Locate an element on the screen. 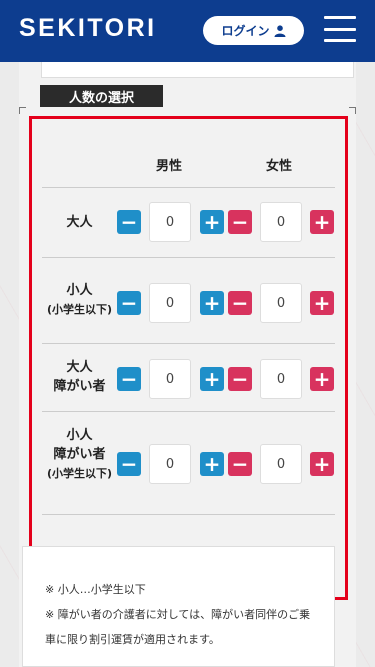  row-child-disabled: 小人 障がい者 (小学生以下) − 0 + − 0 + is located at coordinates (188, 464).